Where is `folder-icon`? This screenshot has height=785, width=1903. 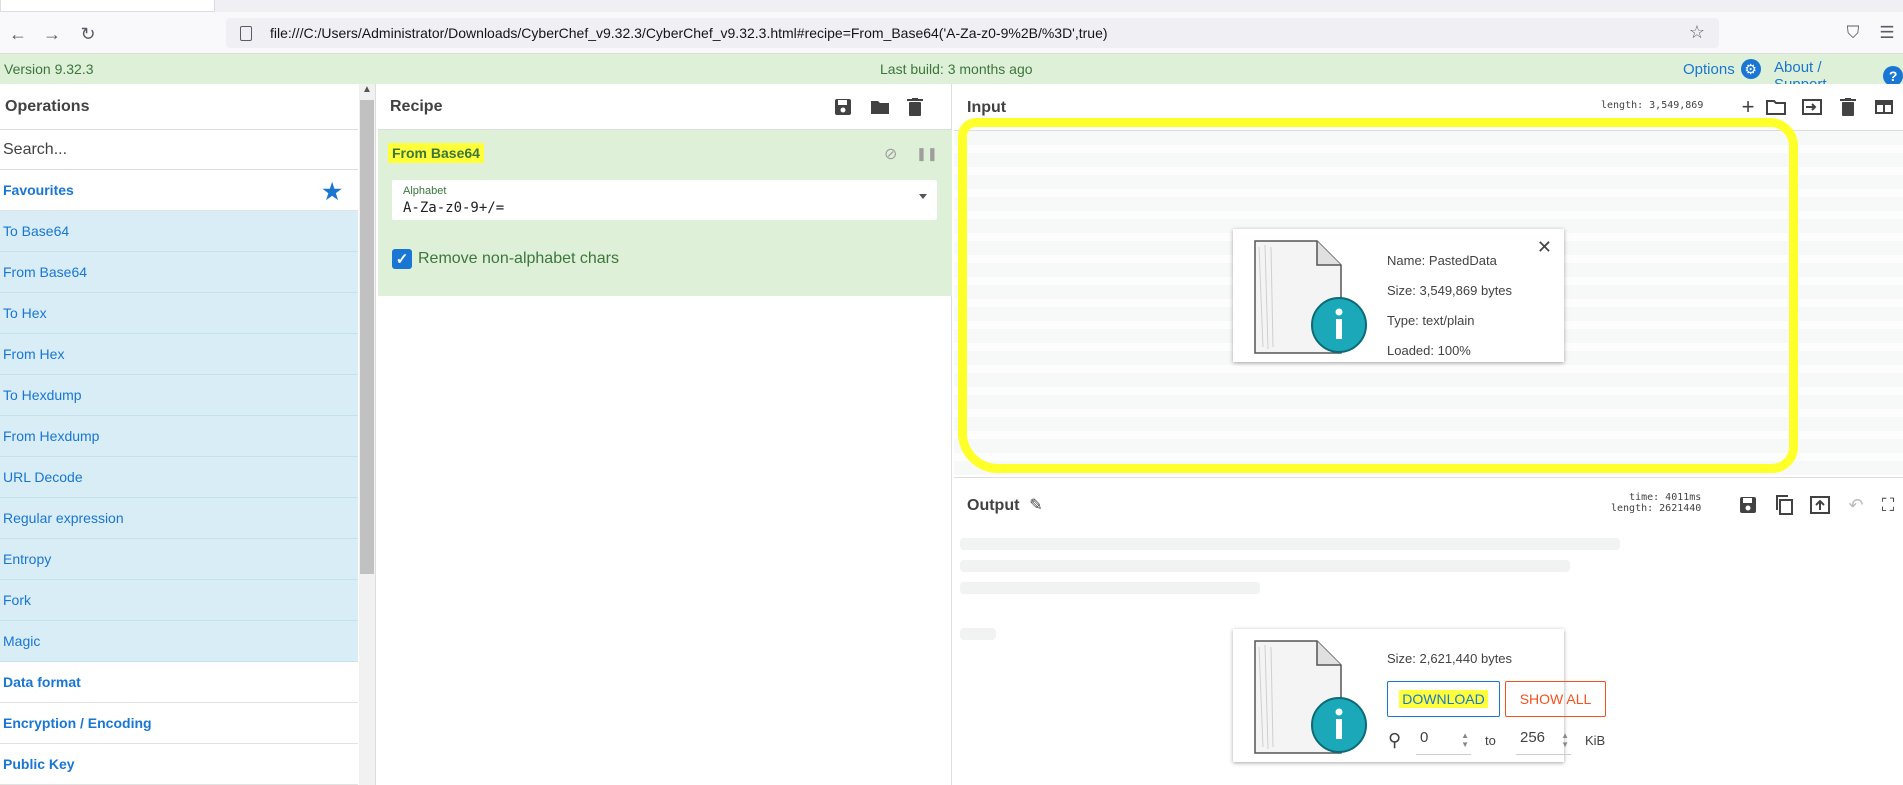
folder-icon is located at coordinates (880, 107).